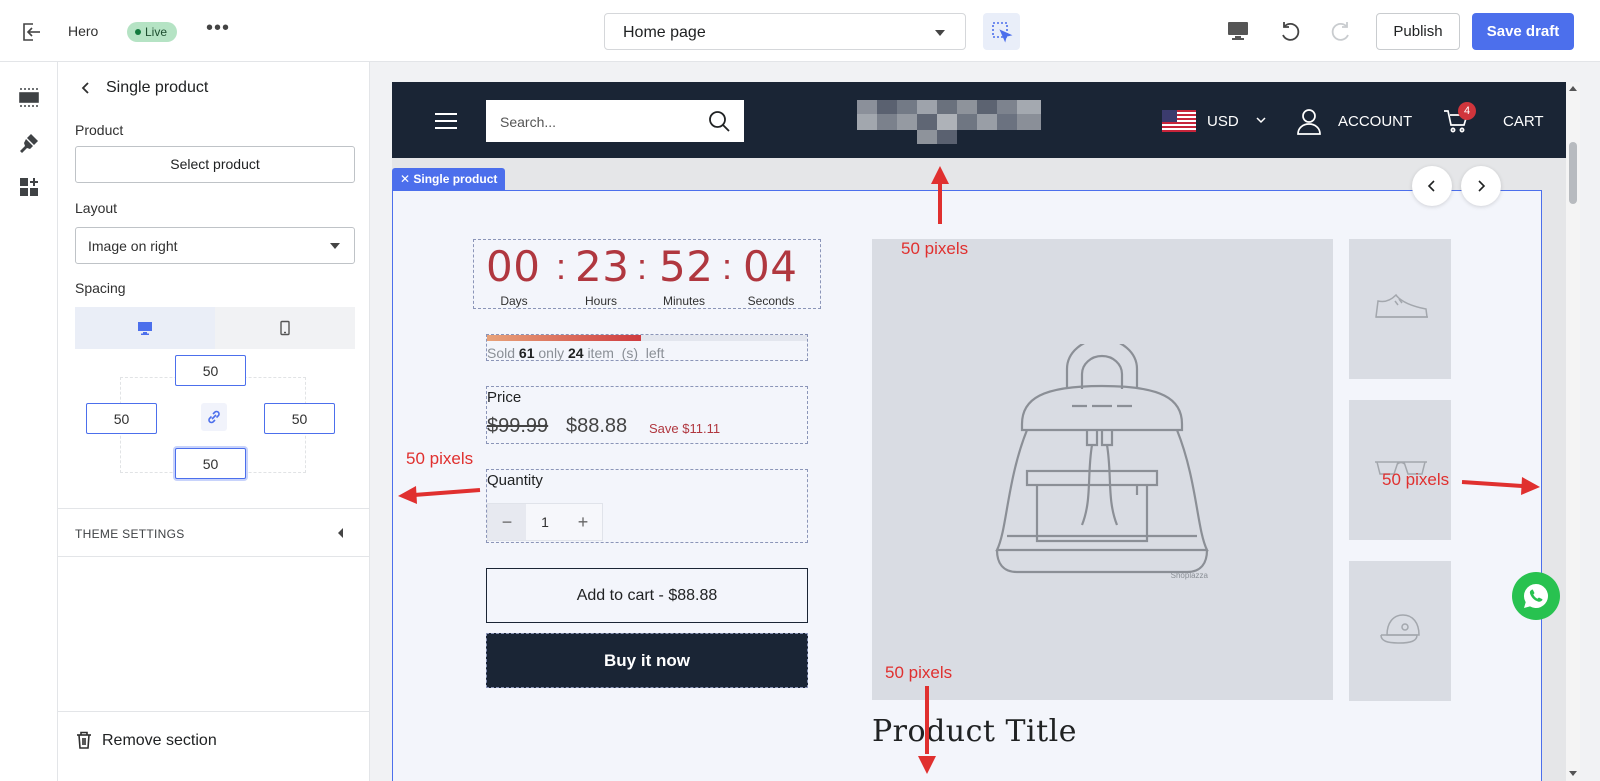  I want to click on back-arrow-icon, so click(86, 88).